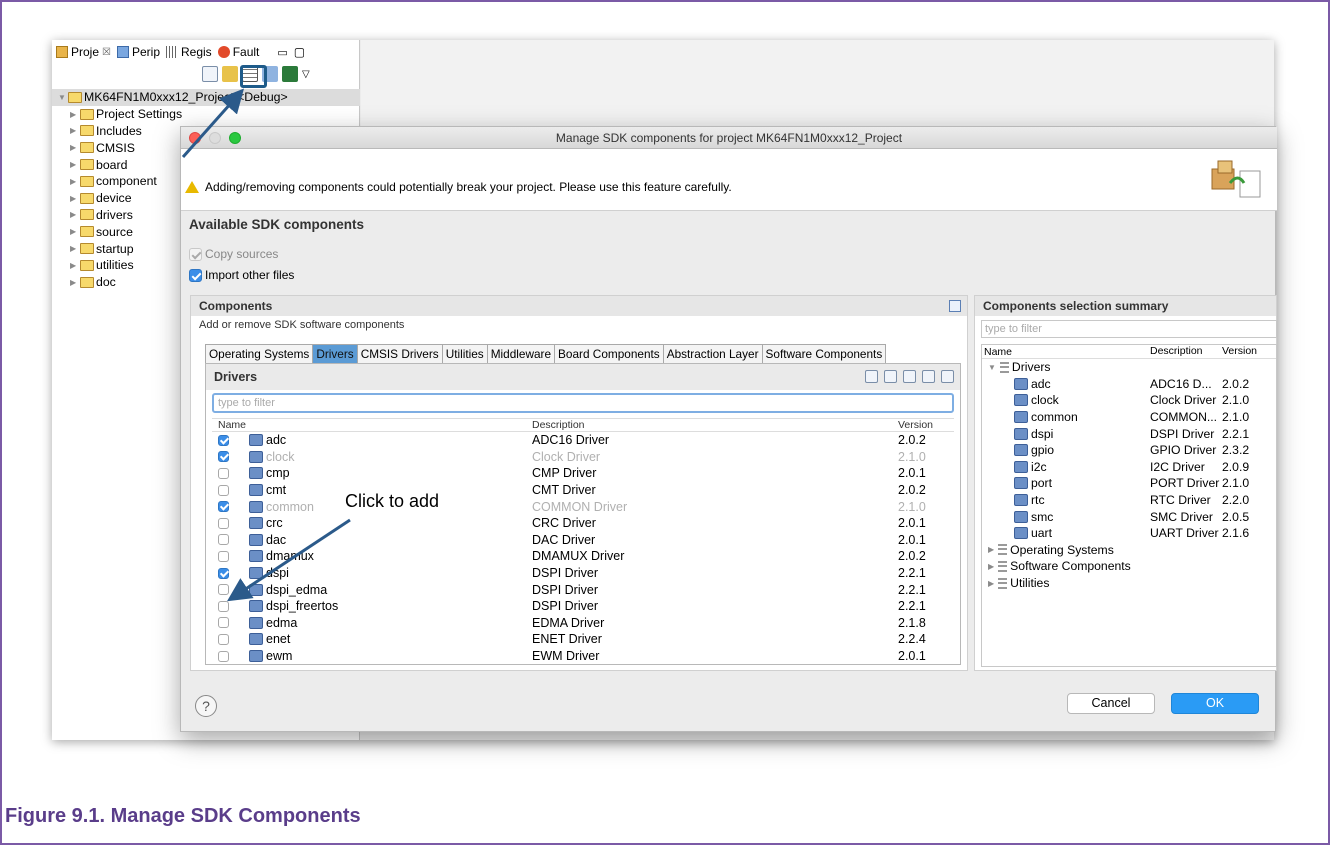  What do you see at coordinates (206, 706) in the screenshot?
I see `help-button: ?` at bounding box center [206, 706].